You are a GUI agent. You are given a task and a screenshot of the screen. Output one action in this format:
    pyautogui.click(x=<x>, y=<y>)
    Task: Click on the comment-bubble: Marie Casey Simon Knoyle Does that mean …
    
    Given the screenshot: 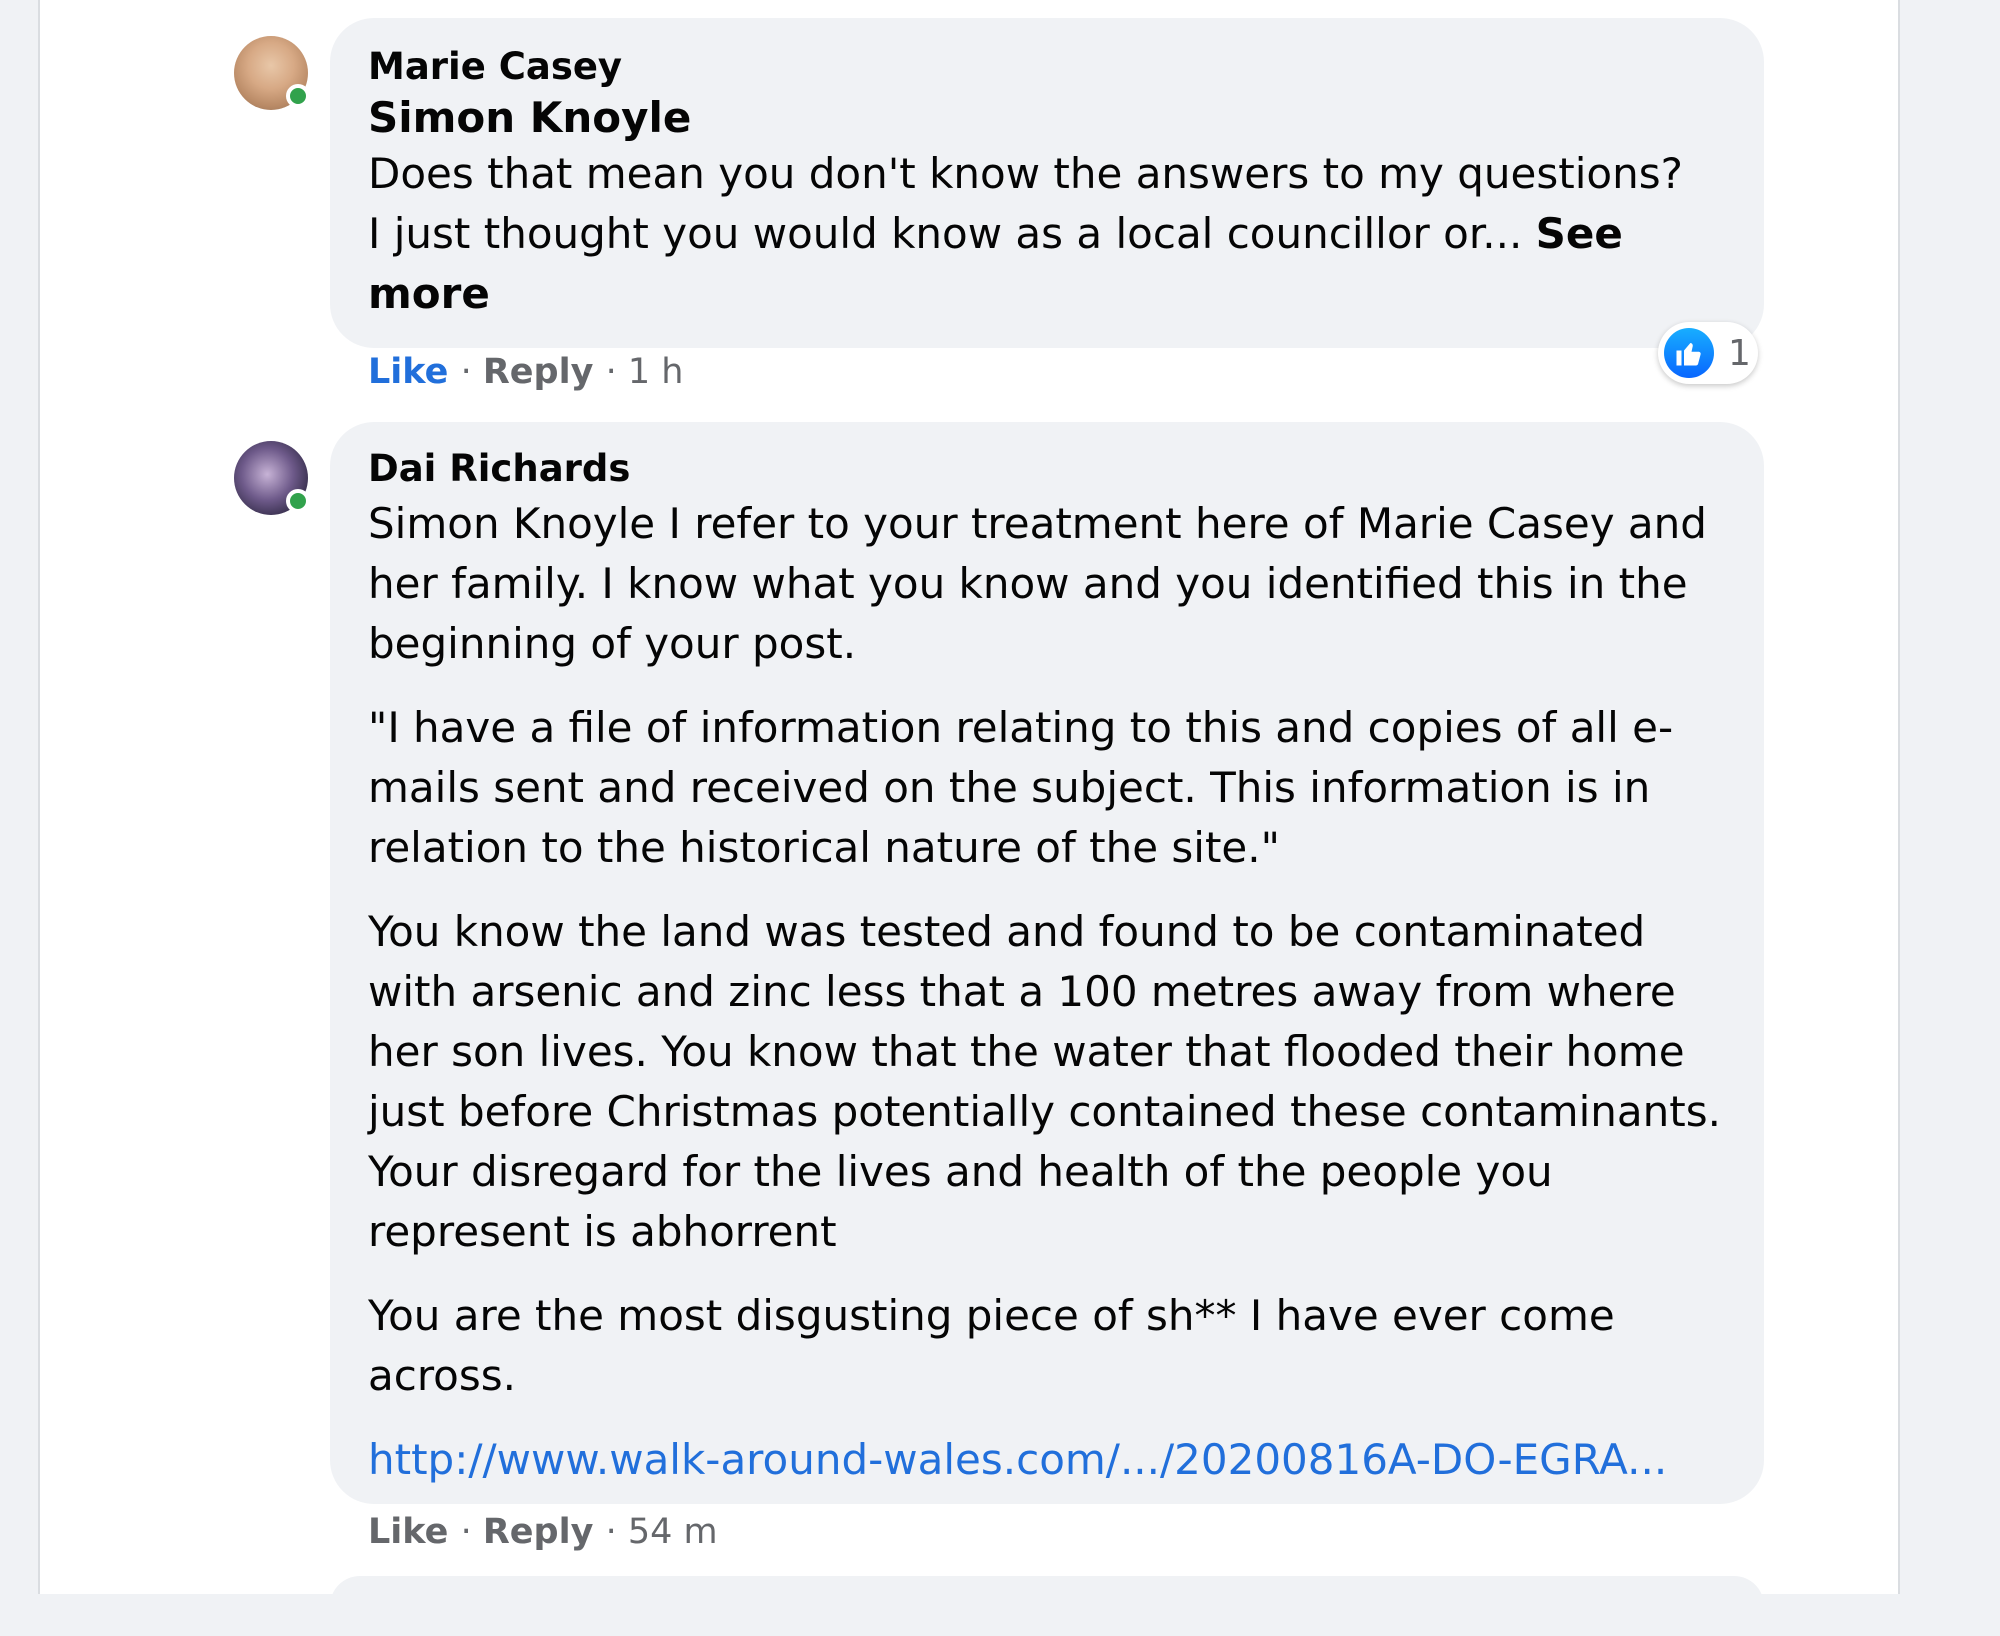 What is the action you would take?
    pyautogui.click(x=1047, y=183)
    